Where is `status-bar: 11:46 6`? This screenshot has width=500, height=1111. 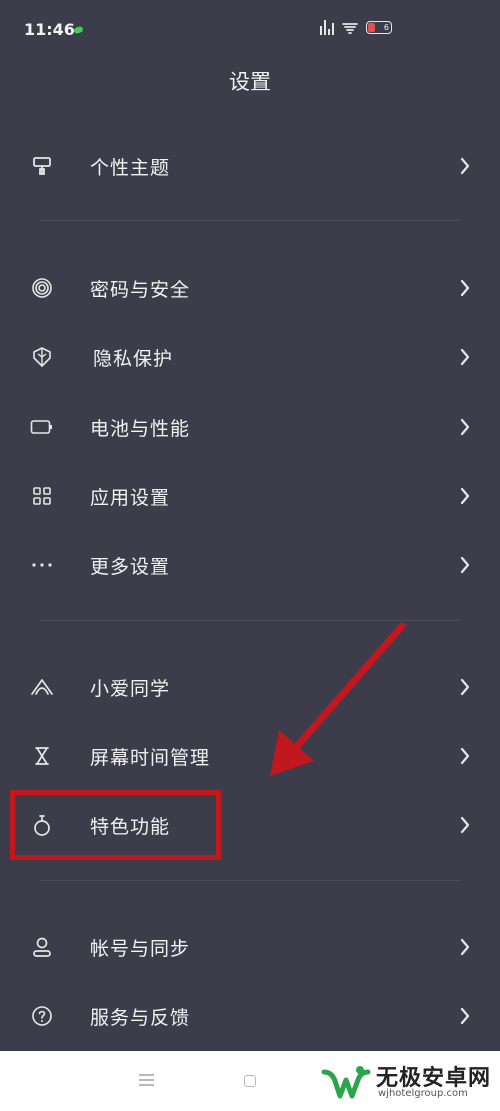
status-bar: 11:46 6 is located at coordinates (250, 30).